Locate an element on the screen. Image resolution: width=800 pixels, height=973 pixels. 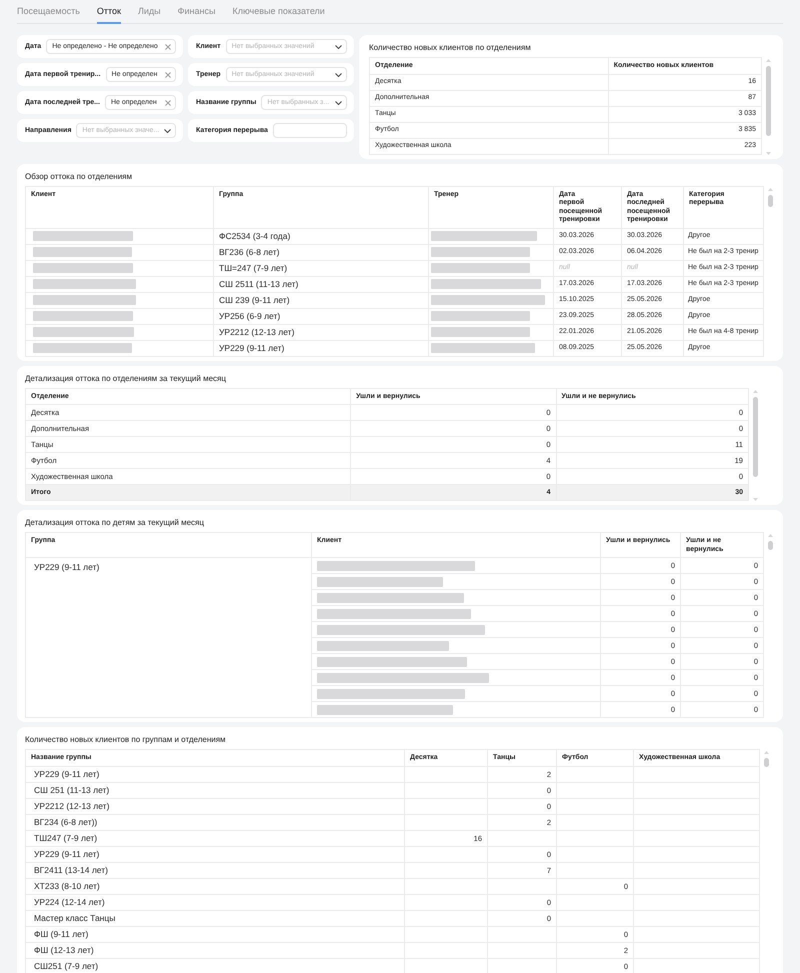
text-field is located at coordinates (309, 130).